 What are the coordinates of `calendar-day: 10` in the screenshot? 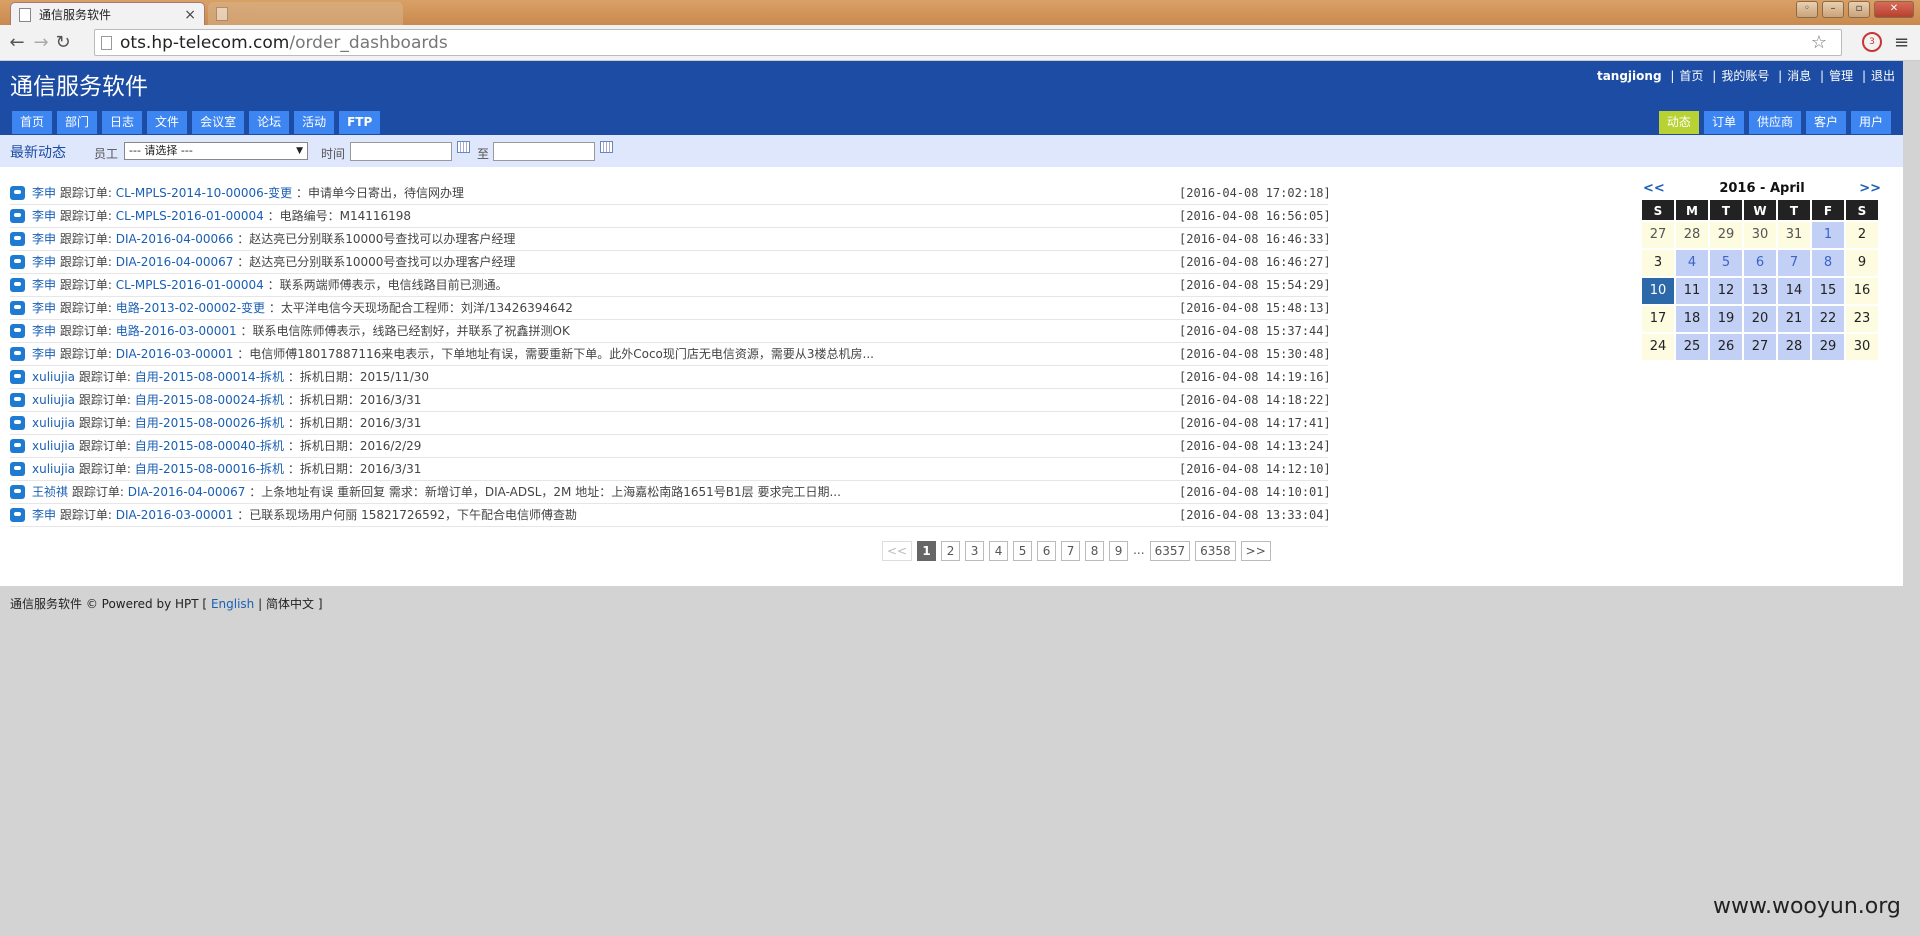 It's located at (1658, 291).